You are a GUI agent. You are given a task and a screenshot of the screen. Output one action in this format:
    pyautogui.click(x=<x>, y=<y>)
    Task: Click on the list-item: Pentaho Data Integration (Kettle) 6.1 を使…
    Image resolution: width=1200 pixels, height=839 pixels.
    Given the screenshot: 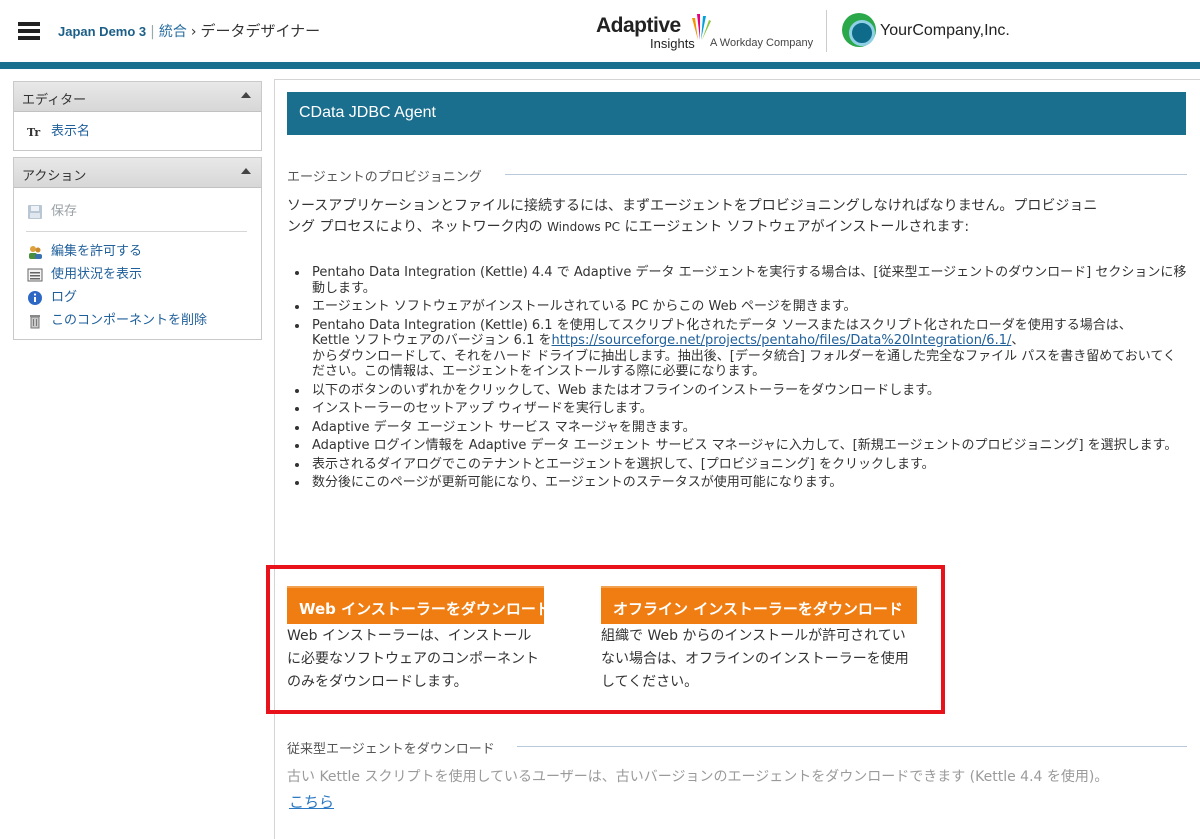 What is the action you would take?
    pyautogui.click(x=737, y=349)
    